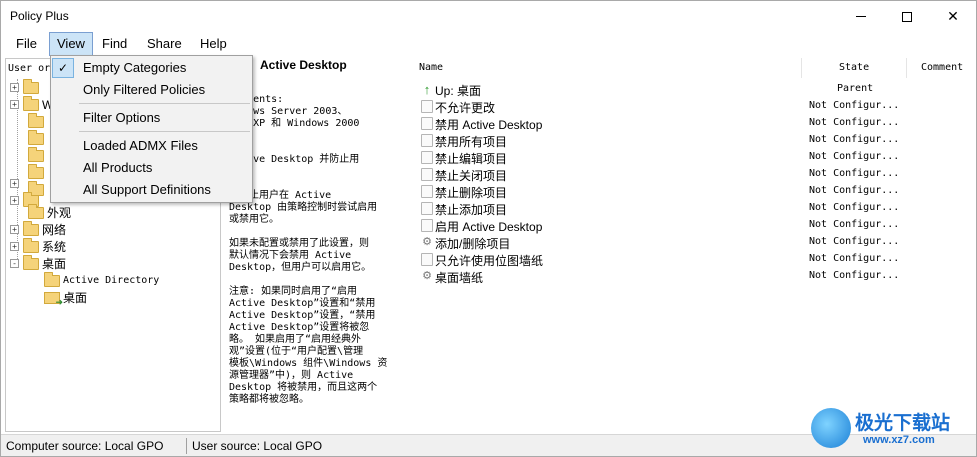 Image resolution: width=977 pixels, height=457 pixels. What do you see at coordinates (114, 44) in the screenshot?
I see `menu-find: Find` at bounding box center [114, 44].